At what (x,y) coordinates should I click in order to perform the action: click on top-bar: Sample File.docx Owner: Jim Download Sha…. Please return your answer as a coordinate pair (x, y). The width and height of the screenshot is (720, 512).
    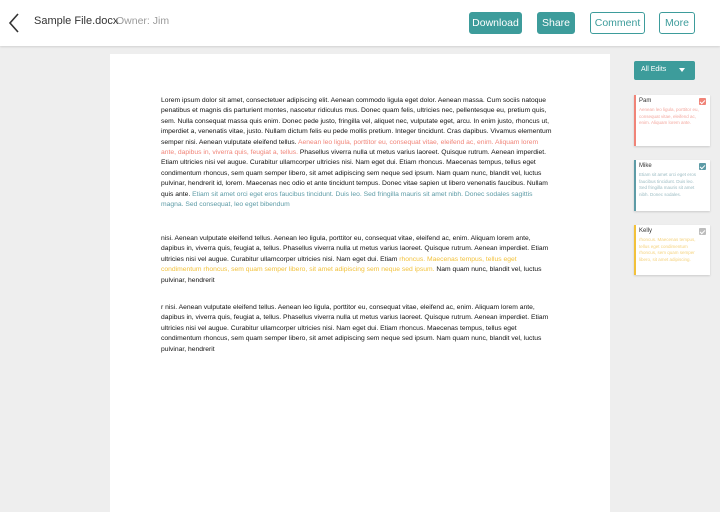
    Looking at the image, I should click on (360, 23).